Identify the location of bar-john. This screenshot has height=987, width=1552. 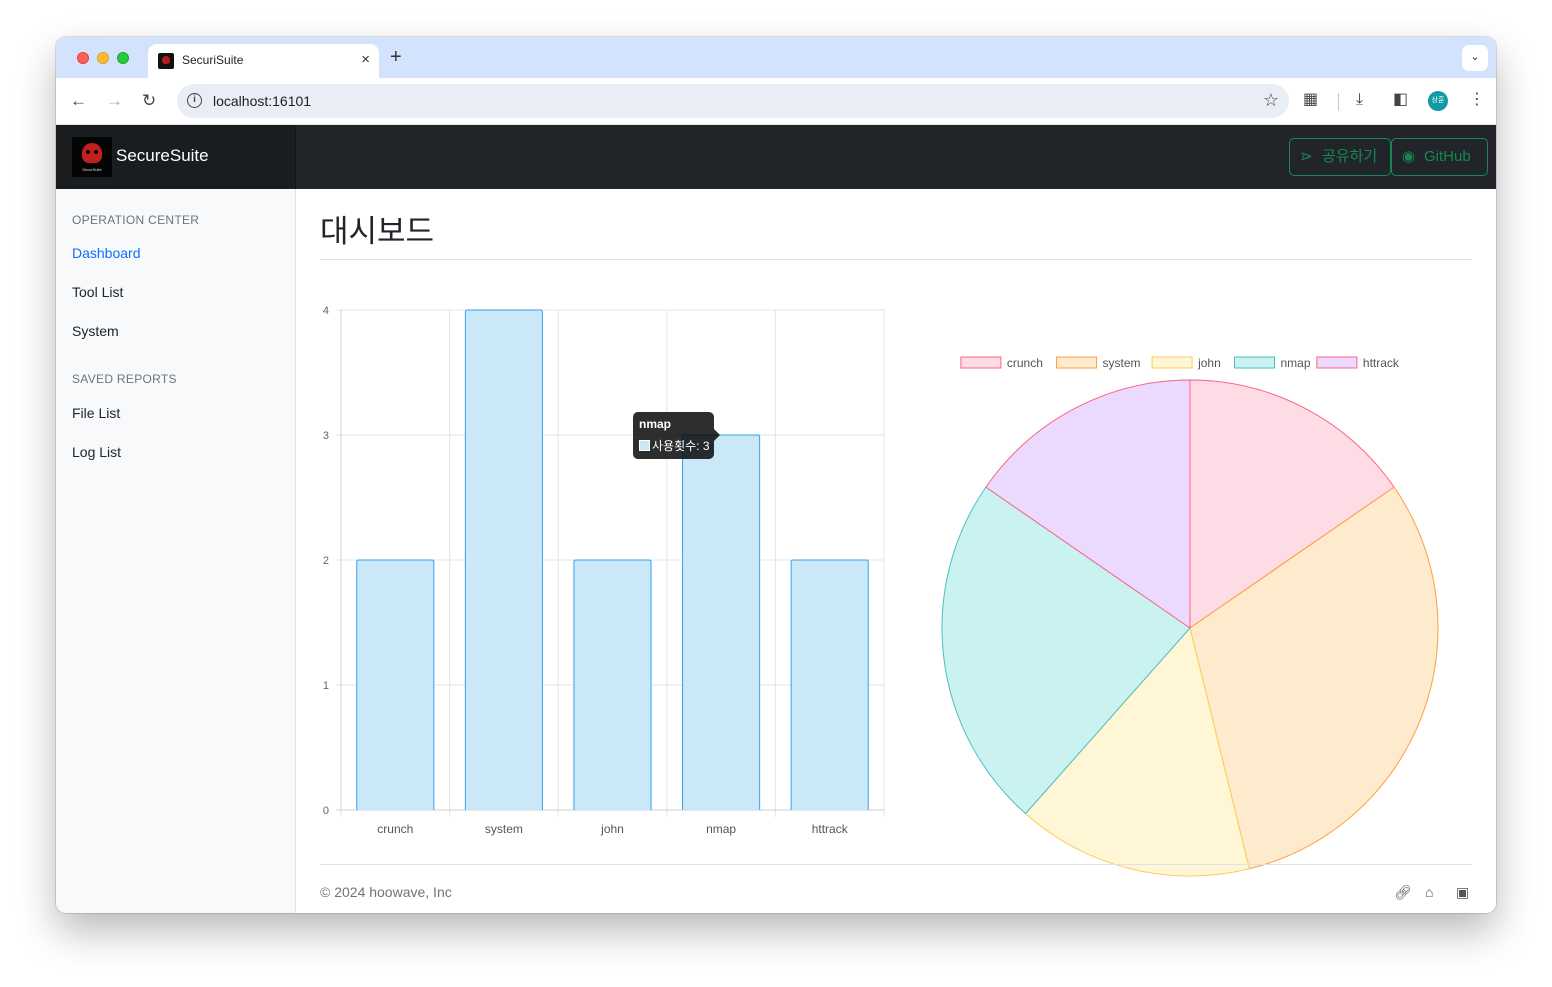
(612, 684).